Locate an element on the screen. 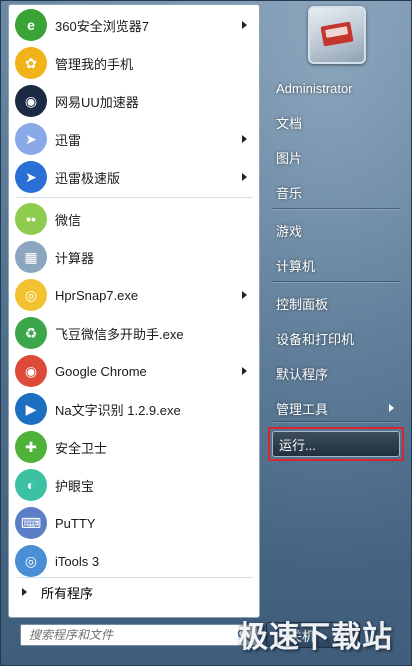 The image size is (412, 666). right-menu-item: 控制面板 is located at coordinates (336, 303).